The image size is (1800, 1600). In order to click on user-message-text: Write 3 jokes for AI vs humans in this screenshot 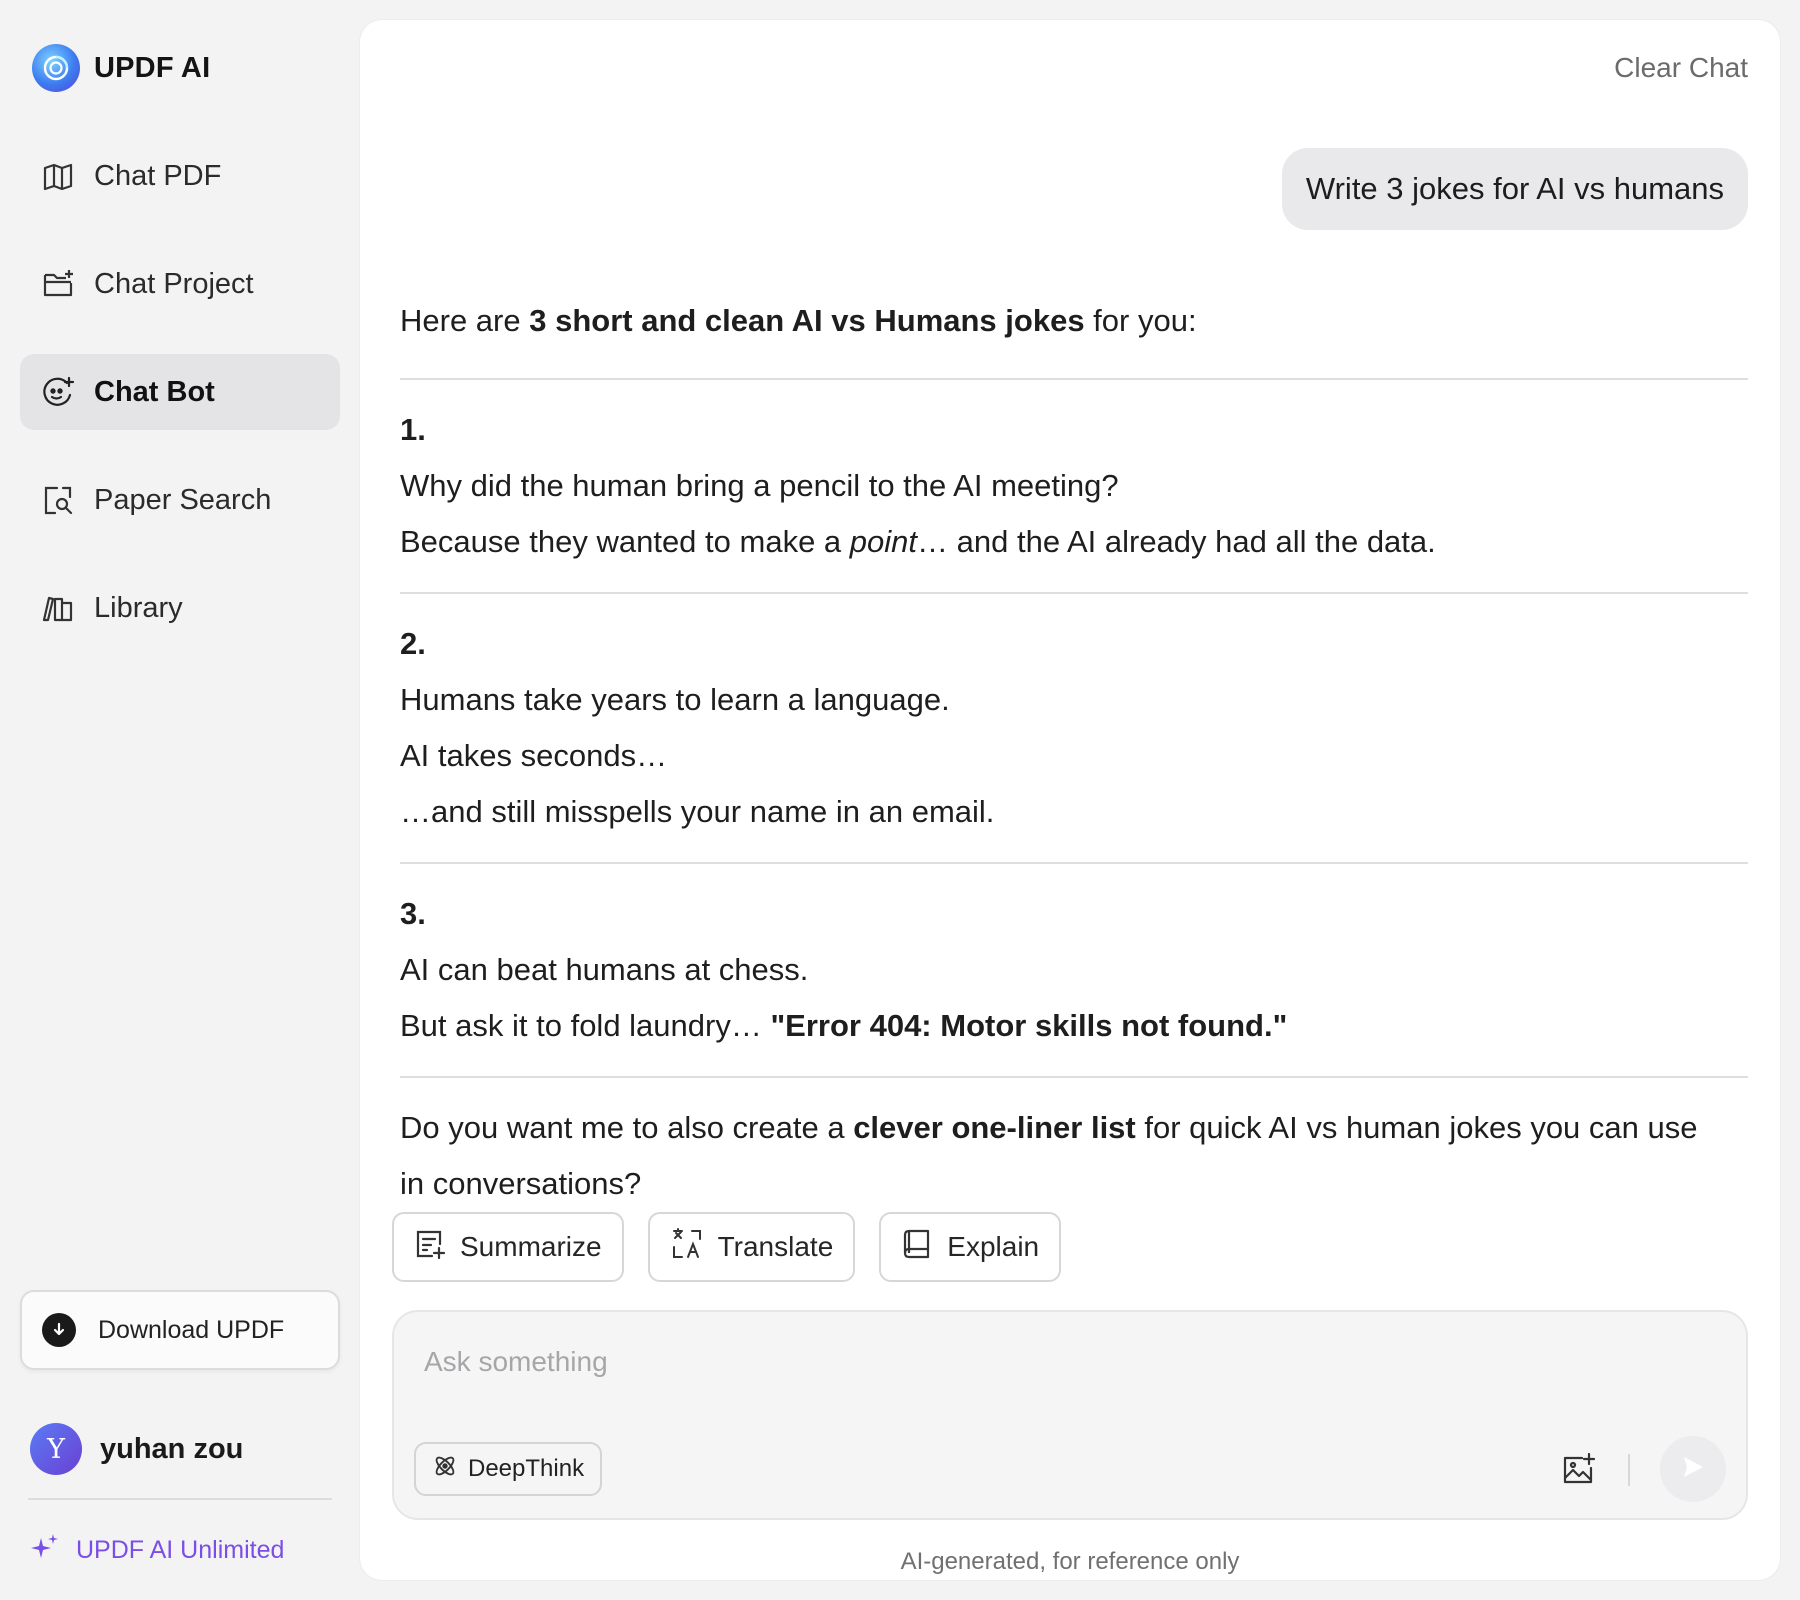, I will do `click(1514, 188)`.